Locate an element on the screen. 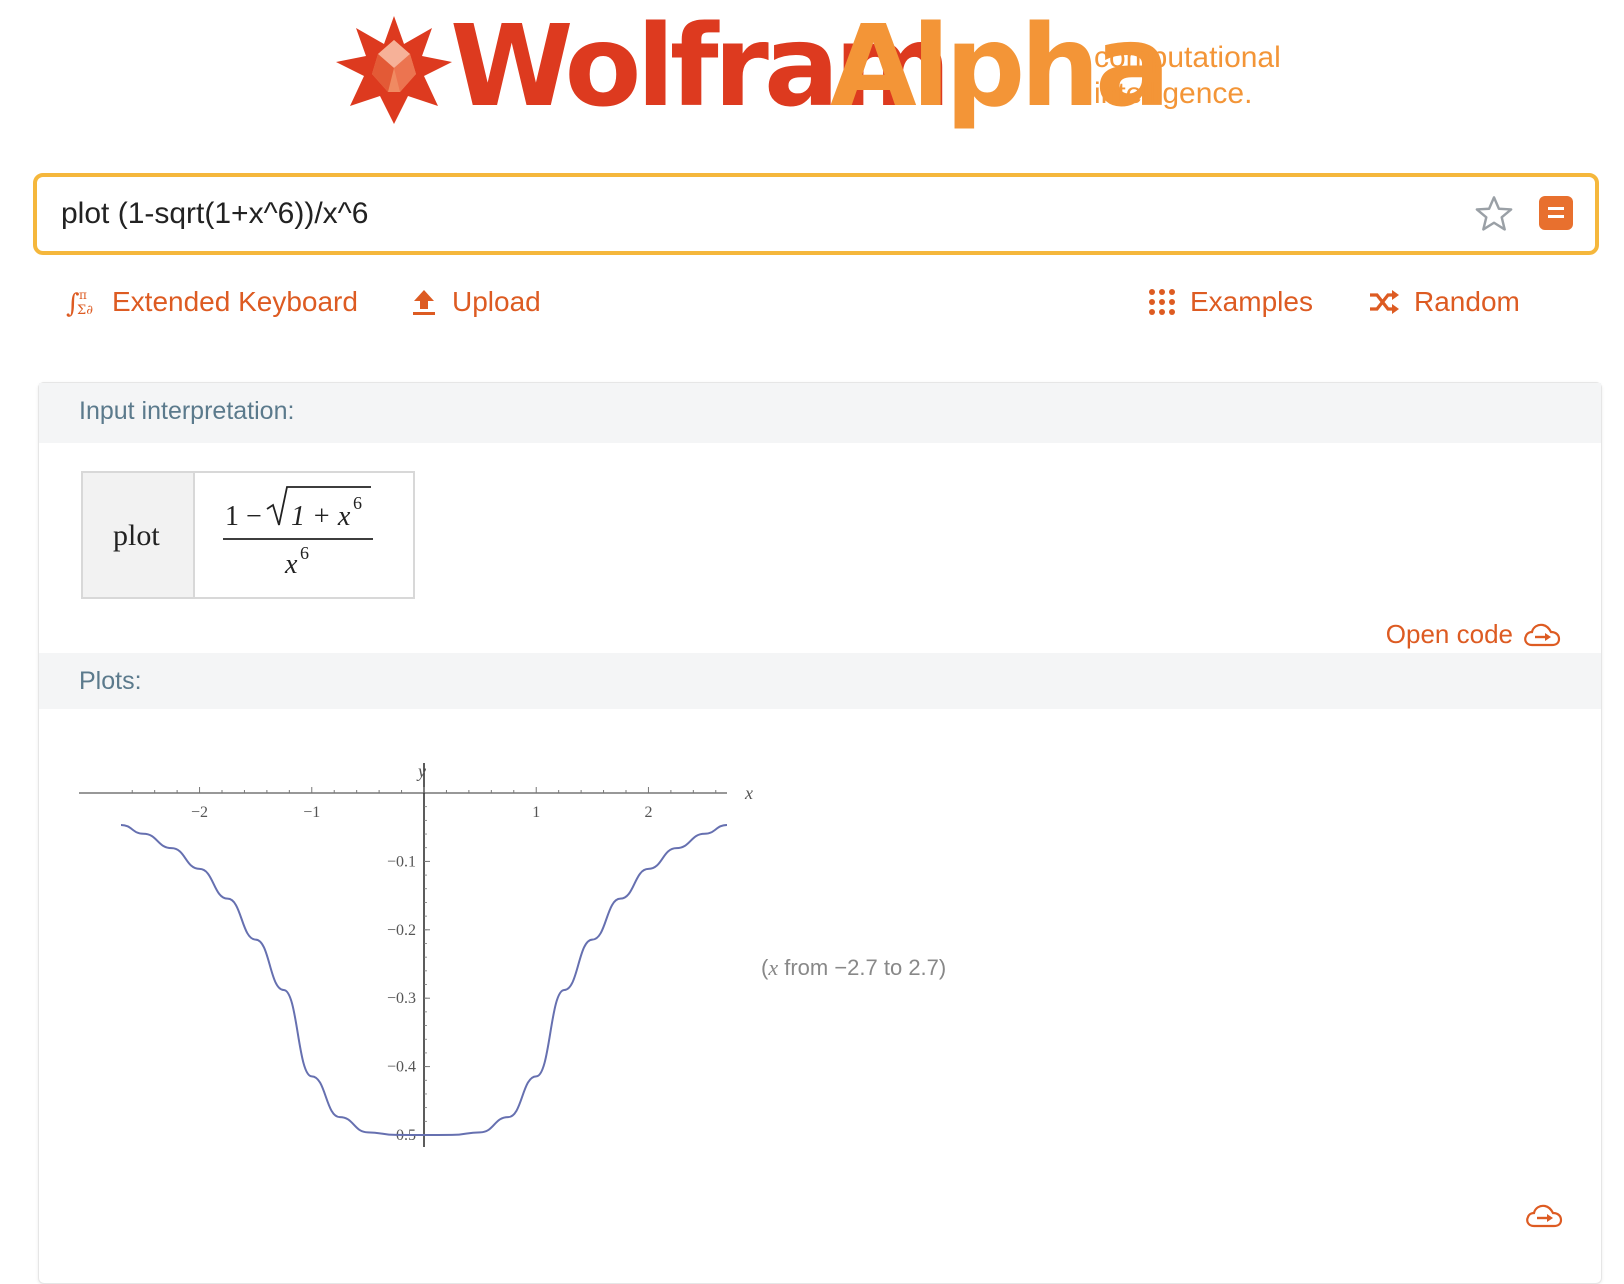 The height and width of the screenshot is (1284, 1624). pod-title-plots: Plots: is located at coordinates (110, 681).